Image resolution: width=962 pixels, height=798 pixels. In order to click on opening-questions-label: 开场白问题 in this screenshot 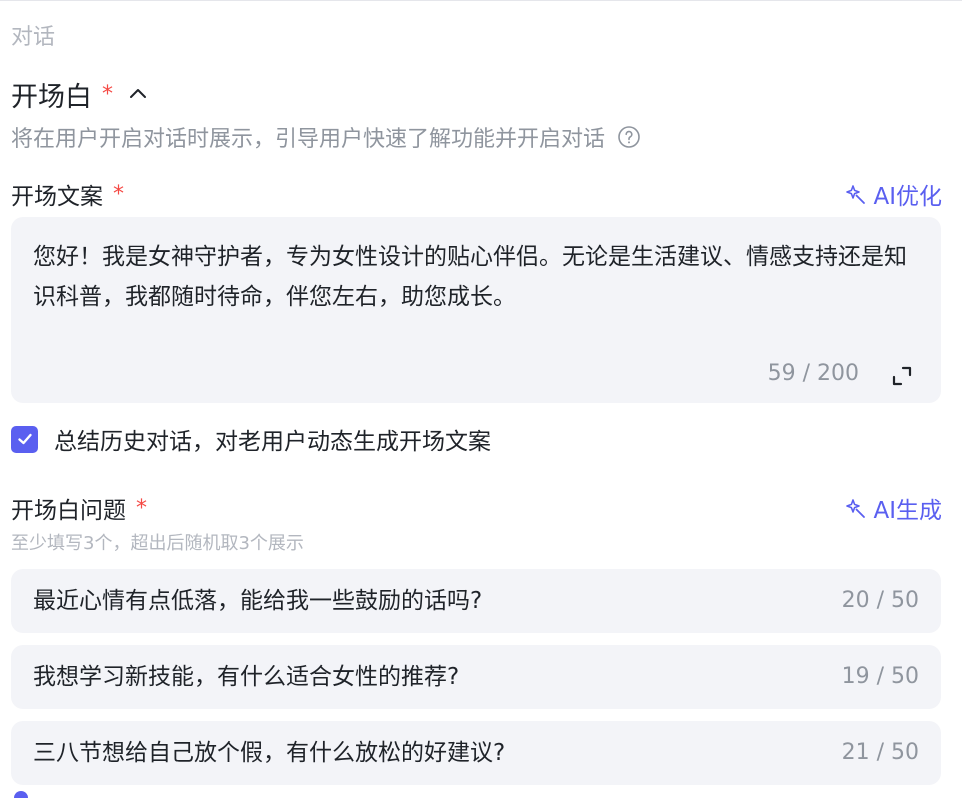, I will do `click(68, 511)`.